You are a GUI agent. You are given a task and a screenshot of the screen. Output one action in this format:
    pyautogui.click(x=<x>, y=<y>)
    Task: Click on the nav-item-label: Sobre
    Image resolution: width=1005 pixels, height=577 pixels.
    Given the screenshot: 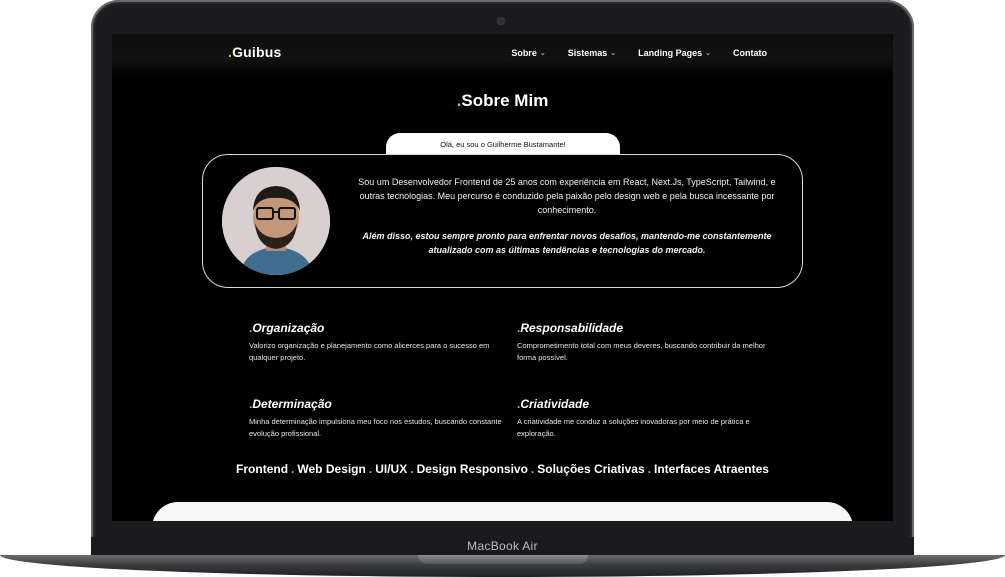 What is the action you would take?
    pyautogui.click(x=524, y=53)
    